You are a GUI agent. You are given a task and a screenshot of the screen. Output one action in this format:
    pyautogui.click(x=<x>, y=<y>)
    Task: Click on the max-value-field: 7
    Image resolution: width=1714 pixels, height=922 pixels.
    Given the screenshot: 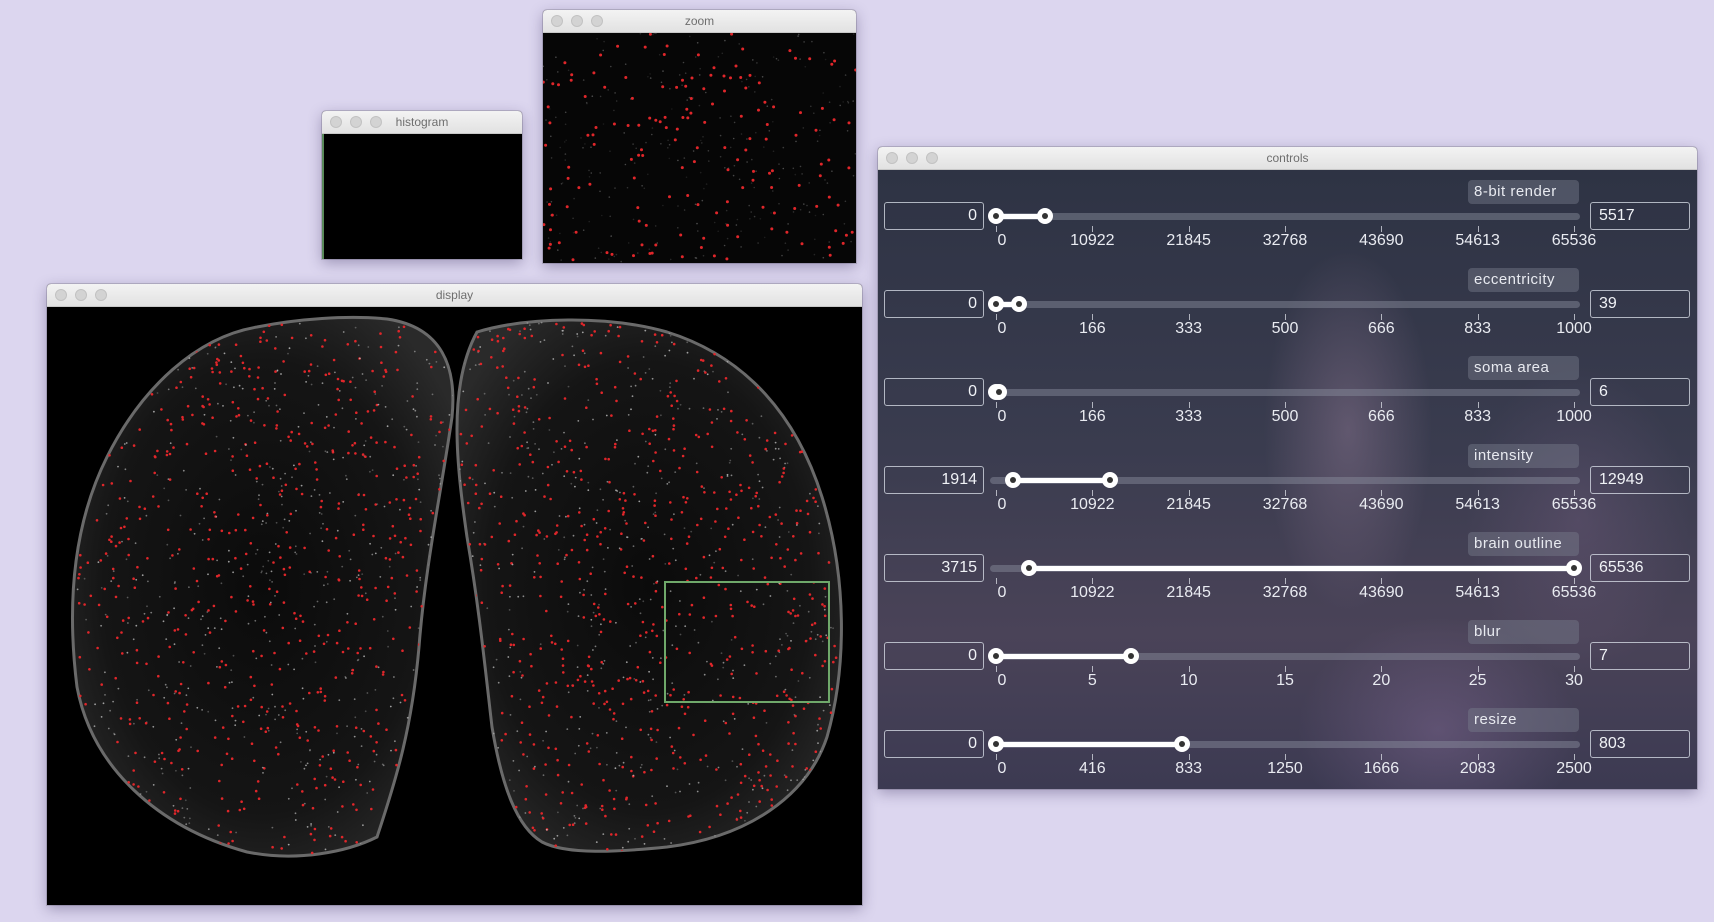 What is the action you would take?
    pyautogui.click(x=1640, y=656)
    